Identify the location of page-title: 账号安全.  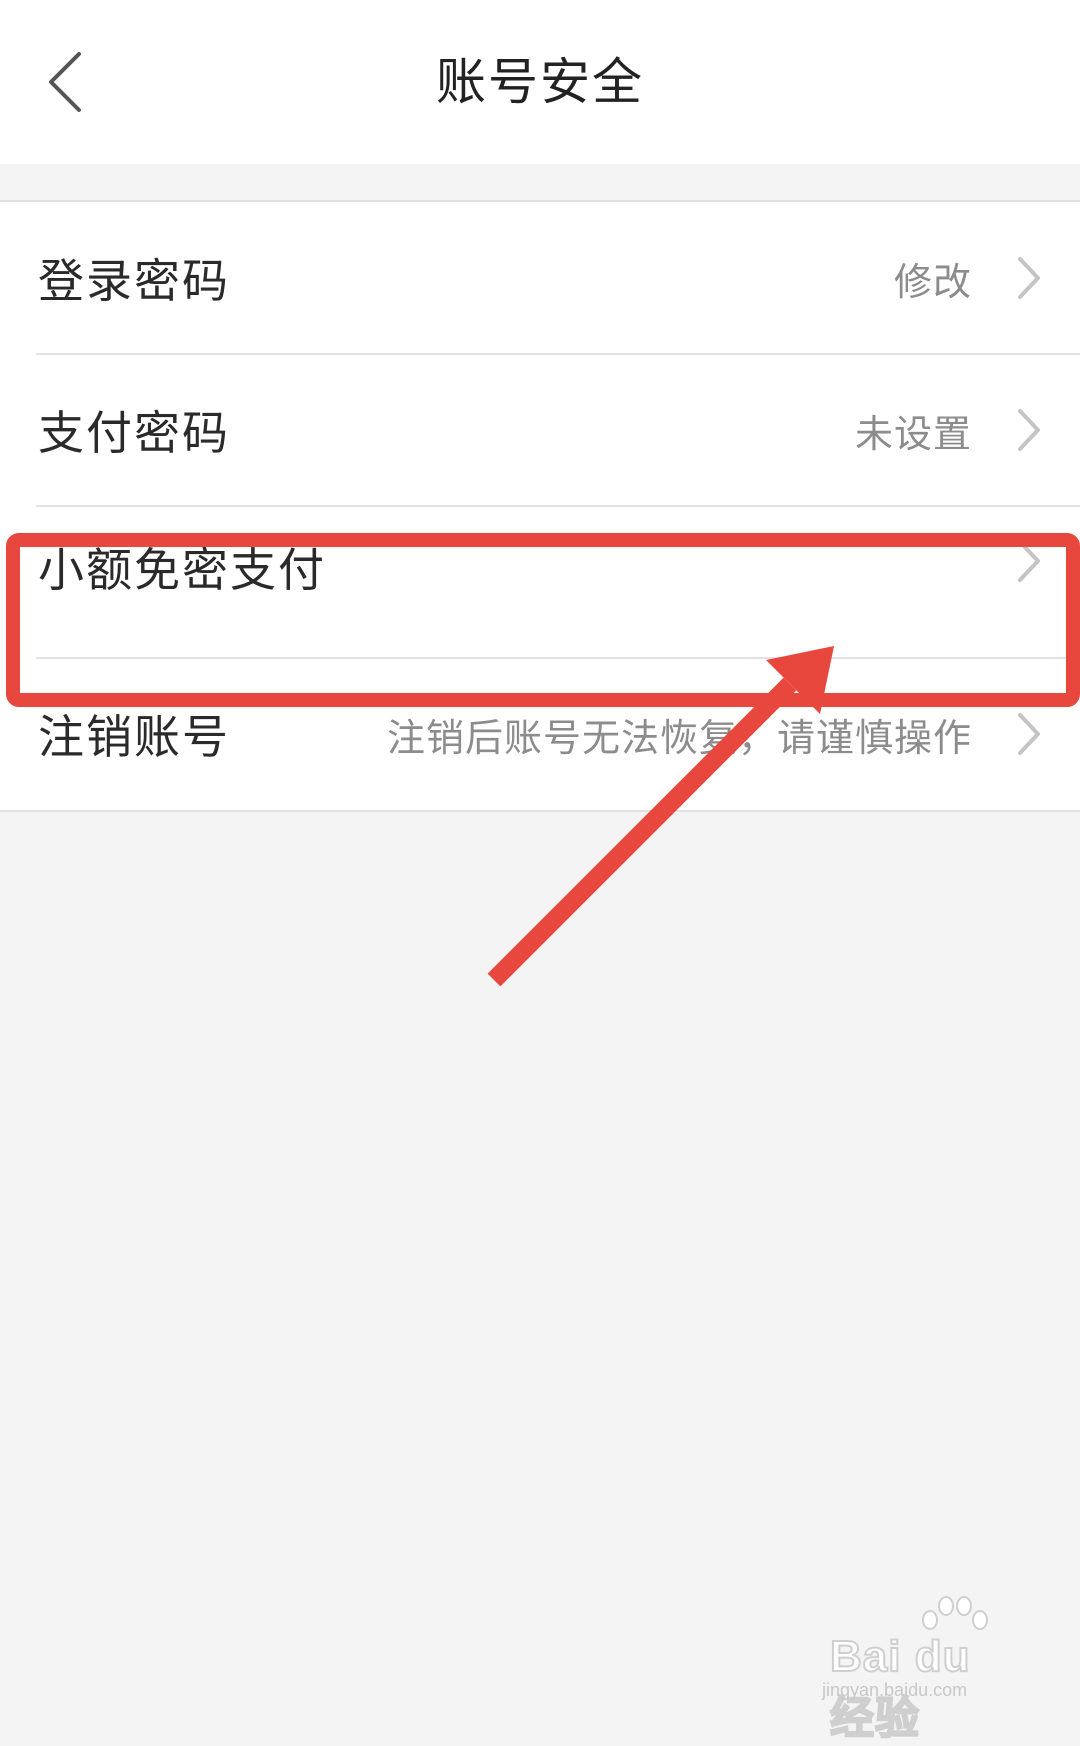
(540, 82).